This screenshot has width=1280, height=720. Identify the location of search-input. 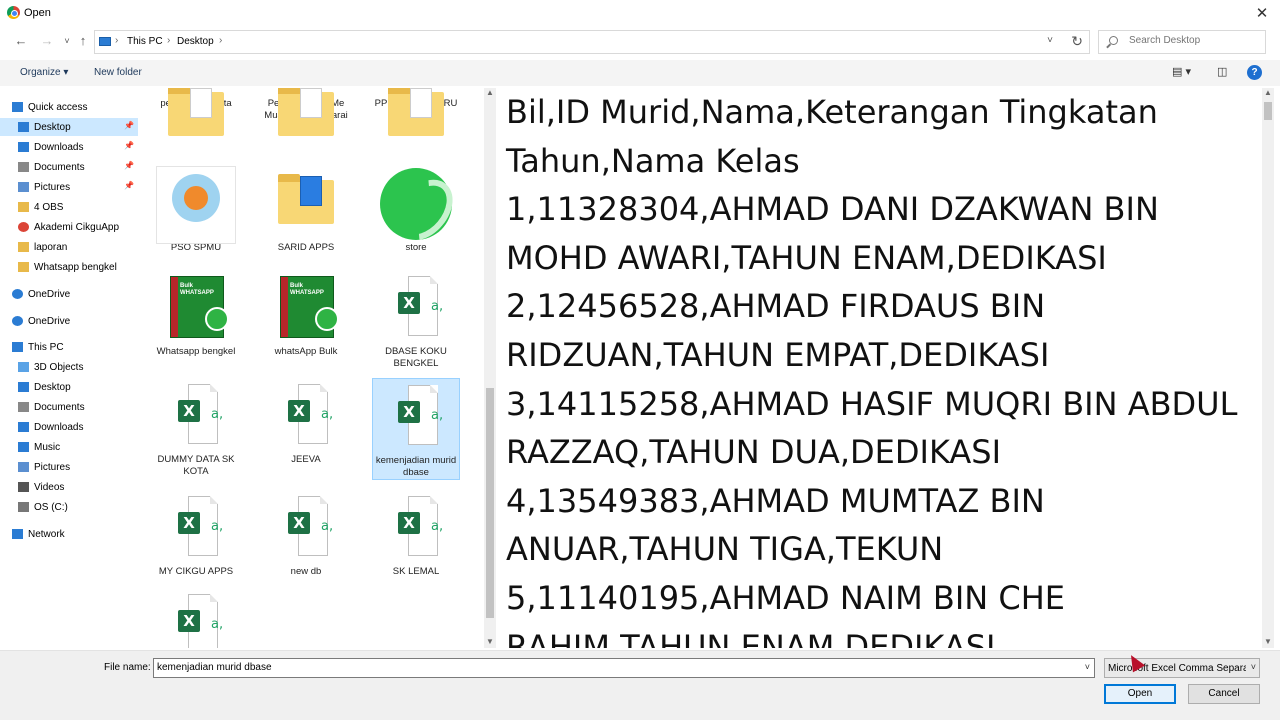
(1194, 40).